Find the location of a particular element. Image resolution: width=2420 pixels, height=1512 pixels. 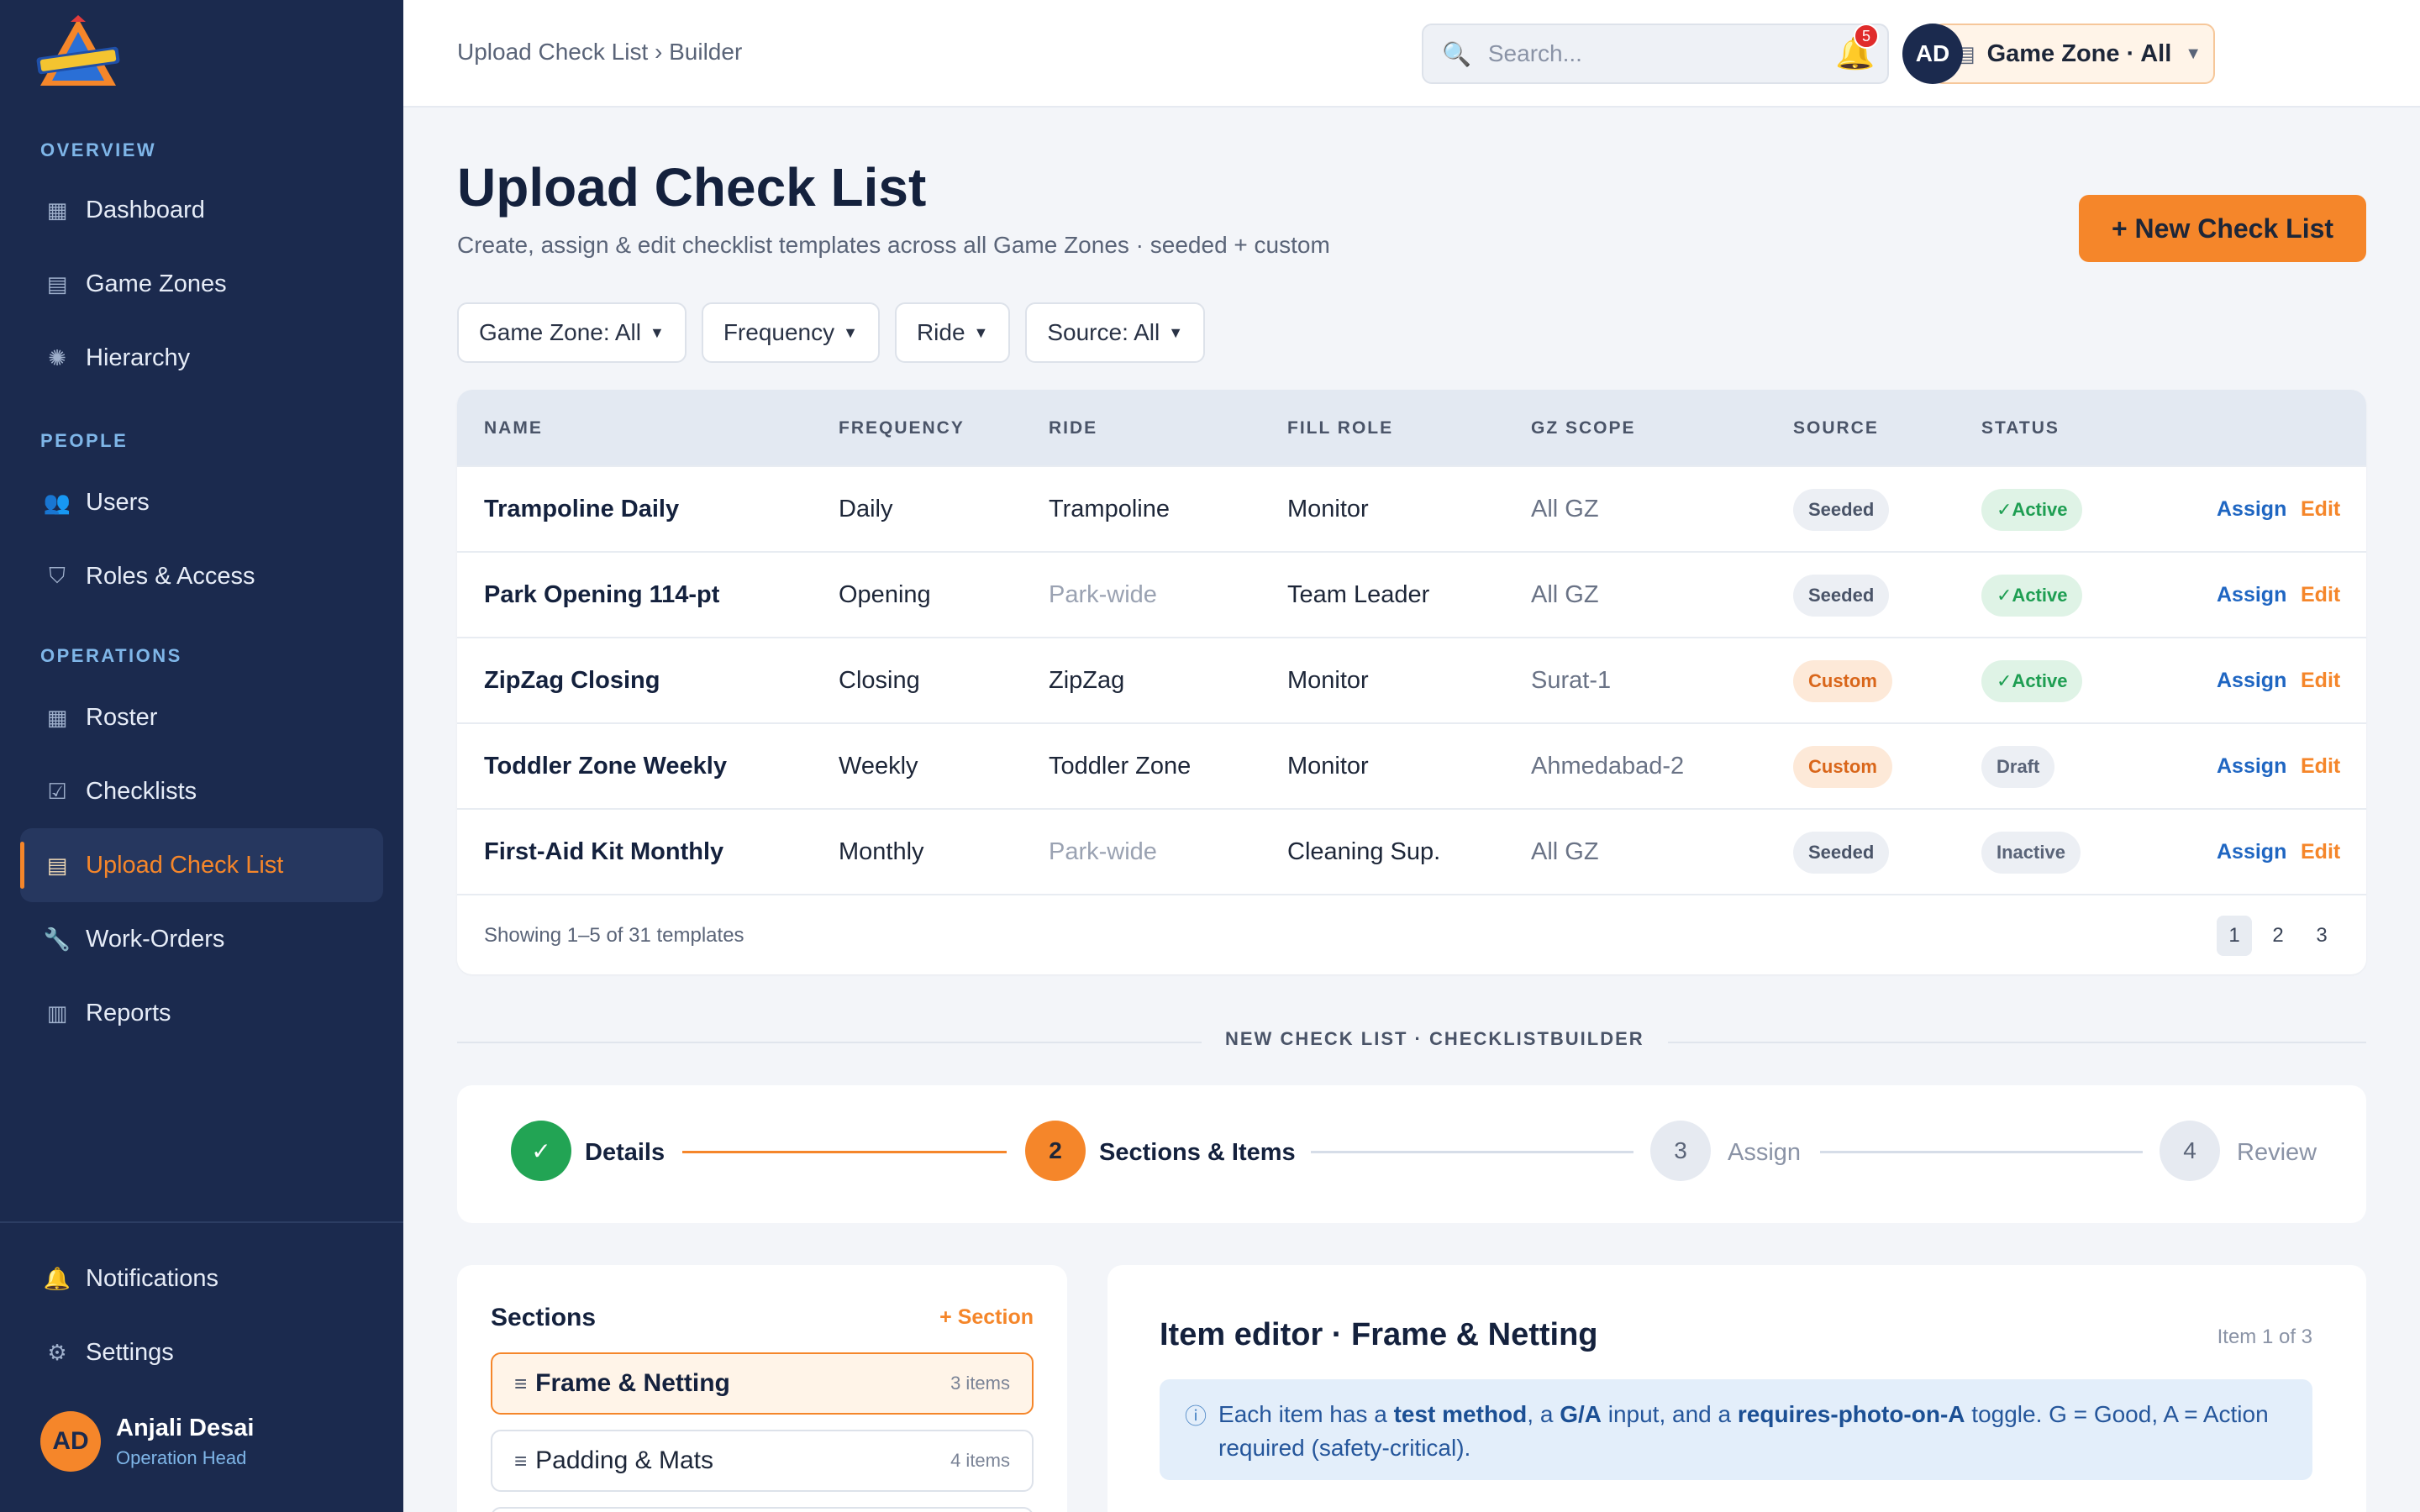

search-box: 🔍 is located at coordinates (1655, 54).